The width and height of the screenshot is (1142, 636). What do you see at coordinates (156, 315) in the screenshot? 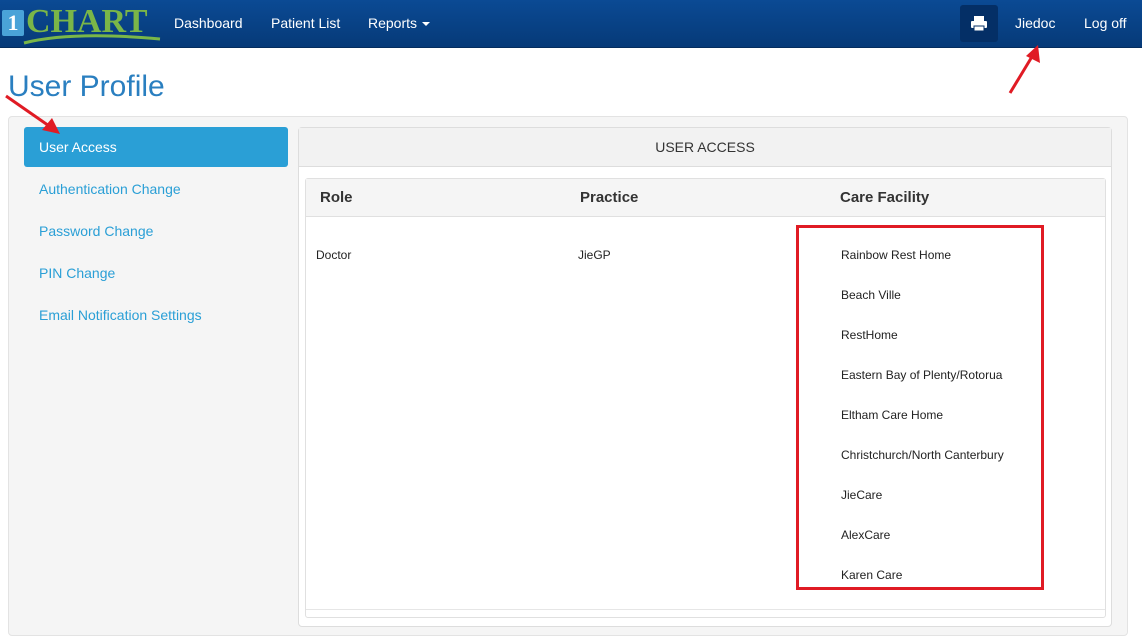
I see `sidebar-item-email-notification-settings: Email Notification Settings` at bounding box center [156, 315].